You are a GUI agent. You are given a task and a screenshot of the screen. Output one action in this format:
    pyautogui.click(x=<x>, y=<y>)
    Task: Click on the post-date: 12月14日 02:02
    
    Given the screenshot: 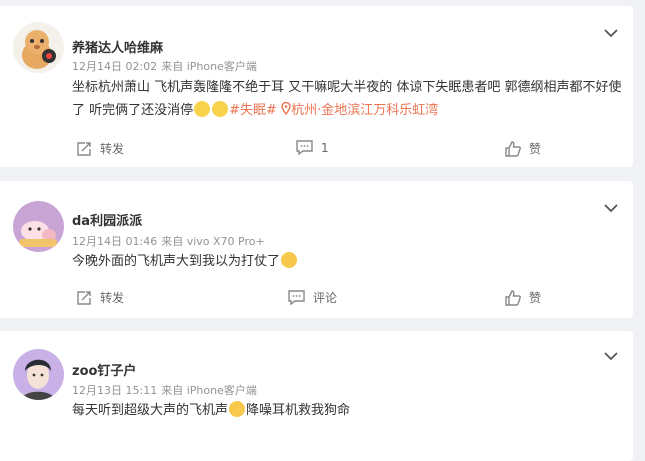 What is the action you would take?
    pyautogui.click(x=114, y=66)
    